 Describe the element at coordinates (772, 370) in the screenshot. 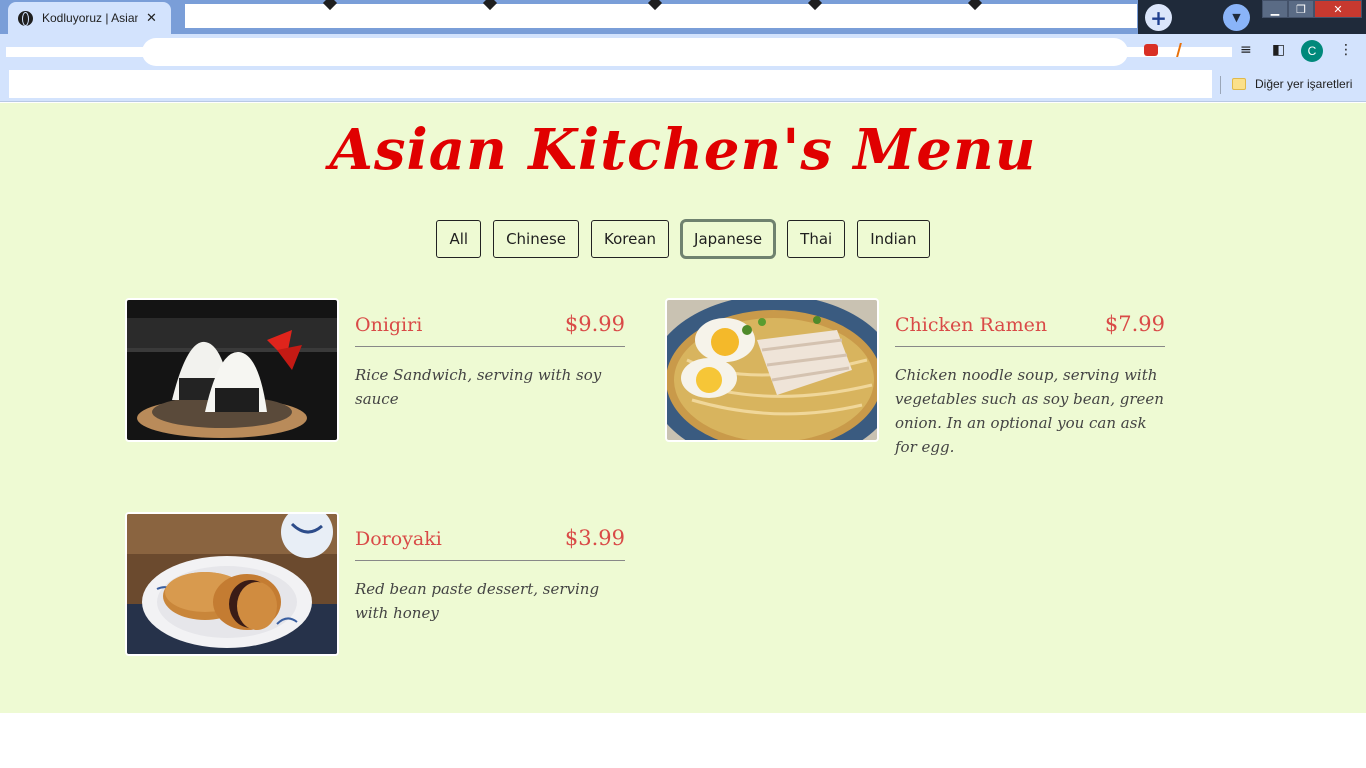

I see `ramen-photo` at that location.